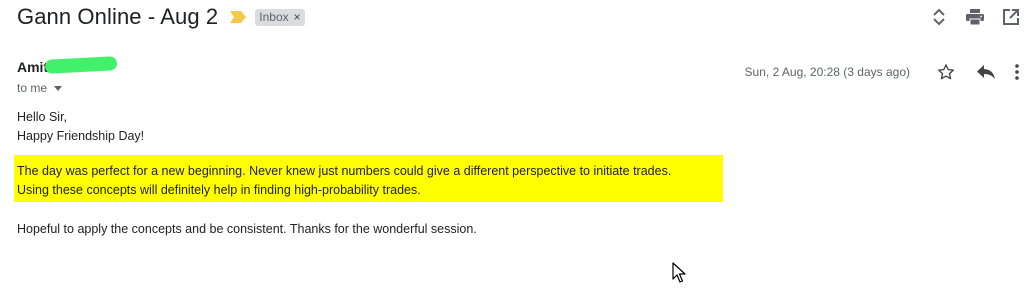  What do you see at coordinates (32, 88) in the screenshot?
I see `recipient-text: to me` at bounding box center [32, 88].